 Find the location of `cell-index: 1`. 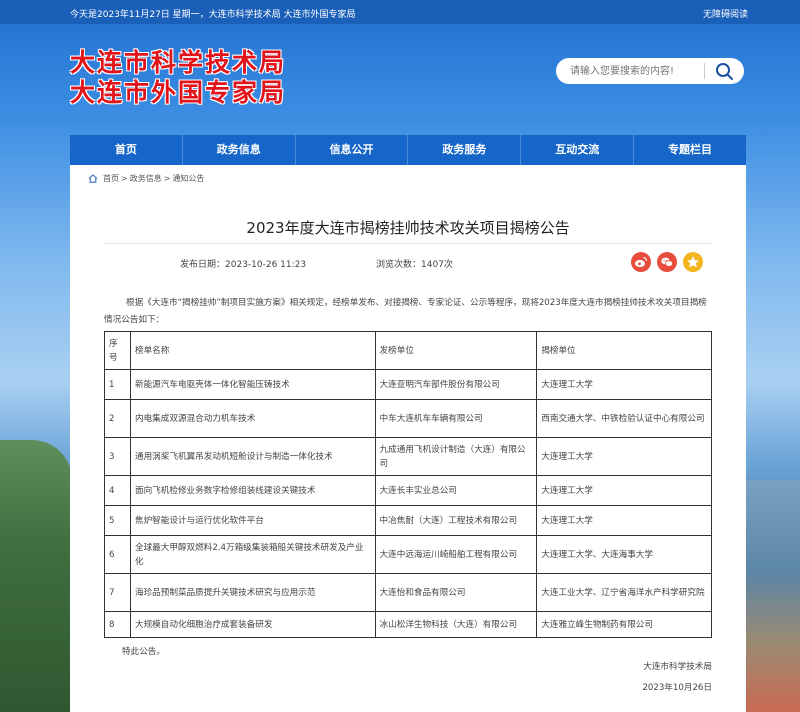

cell-index: 1 is located at coordinates (117, 384).